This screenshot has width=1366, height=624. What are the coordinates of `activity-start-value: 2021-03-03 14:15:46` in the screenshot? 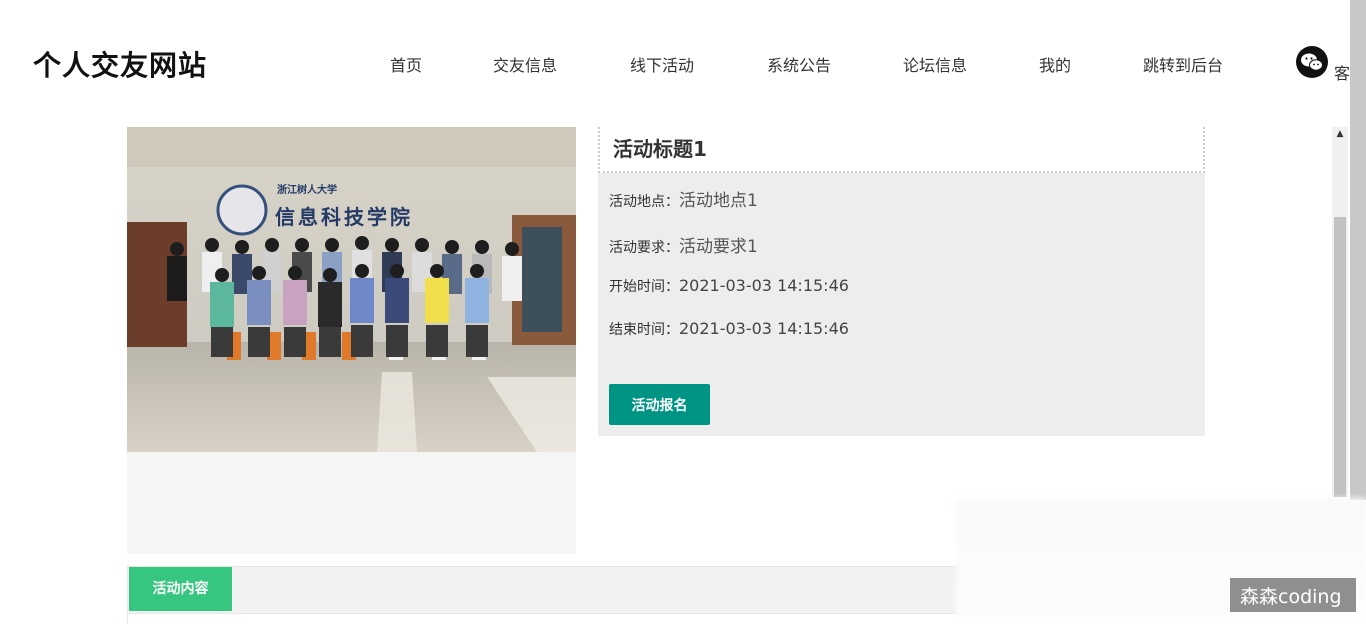 It's located at (764, 285).